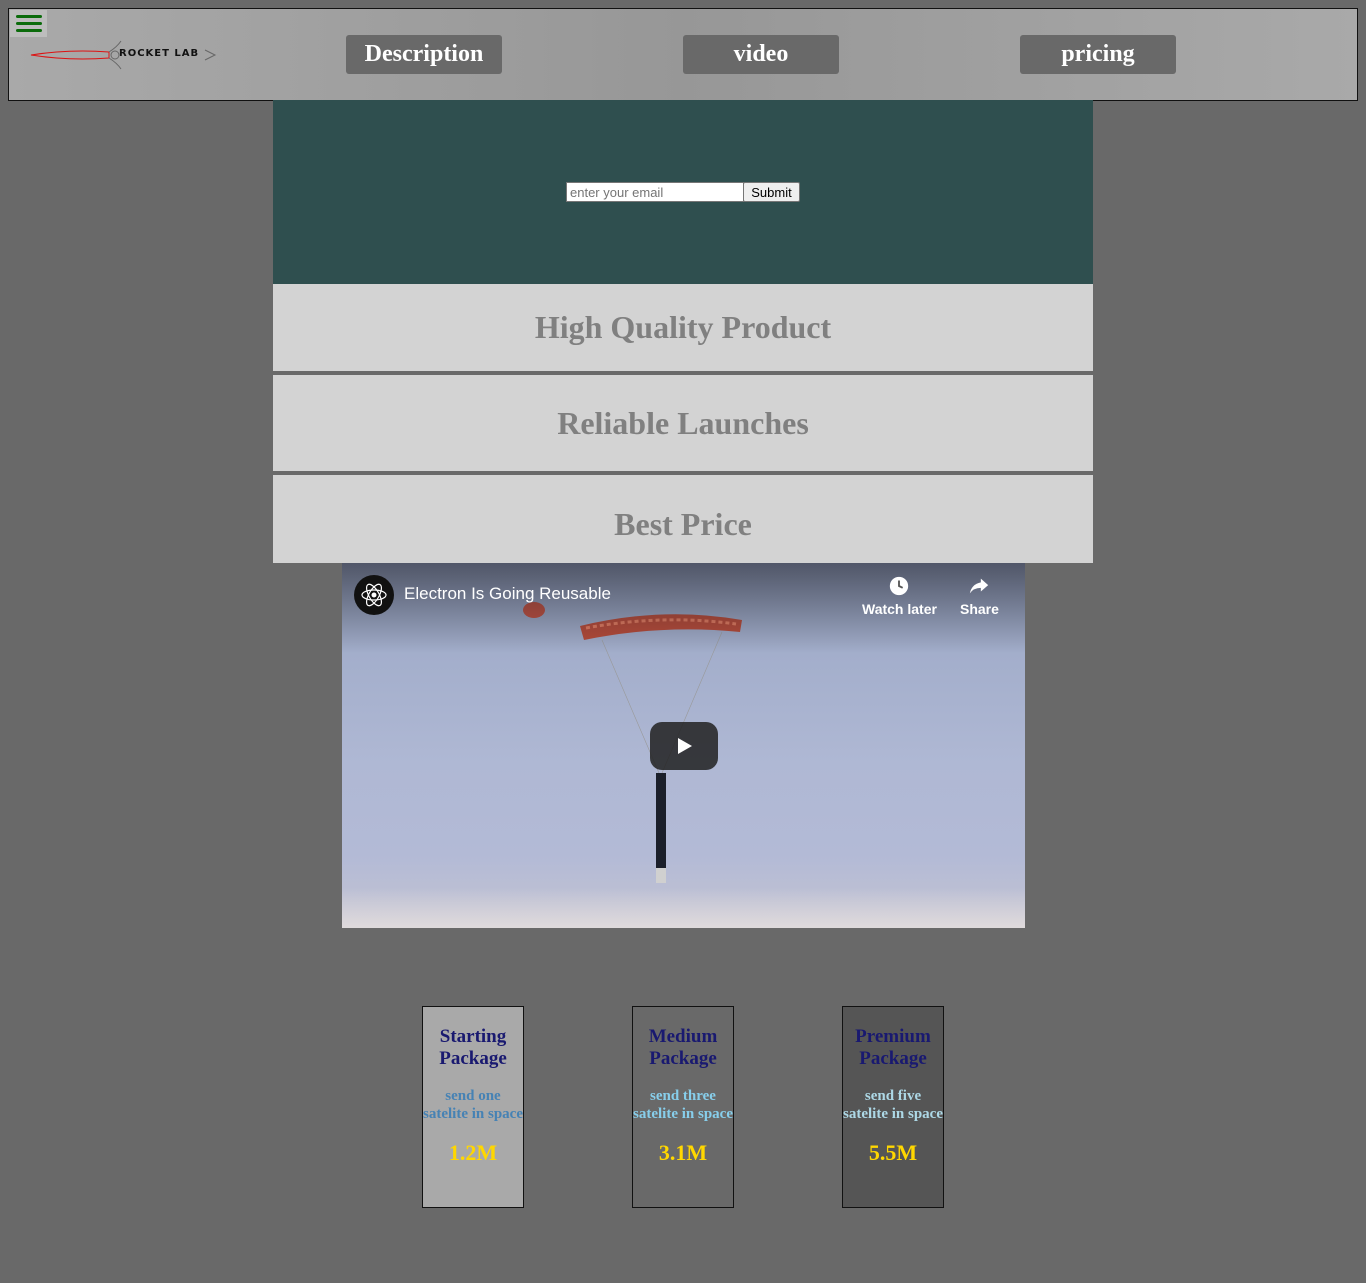 Image resolution: width=1366 pixels, height=1283 pixels. What do you see at coordinates (424, 54) in the screenshot?
I see `nav-description-button: Description` at bounding box center [424, 54].